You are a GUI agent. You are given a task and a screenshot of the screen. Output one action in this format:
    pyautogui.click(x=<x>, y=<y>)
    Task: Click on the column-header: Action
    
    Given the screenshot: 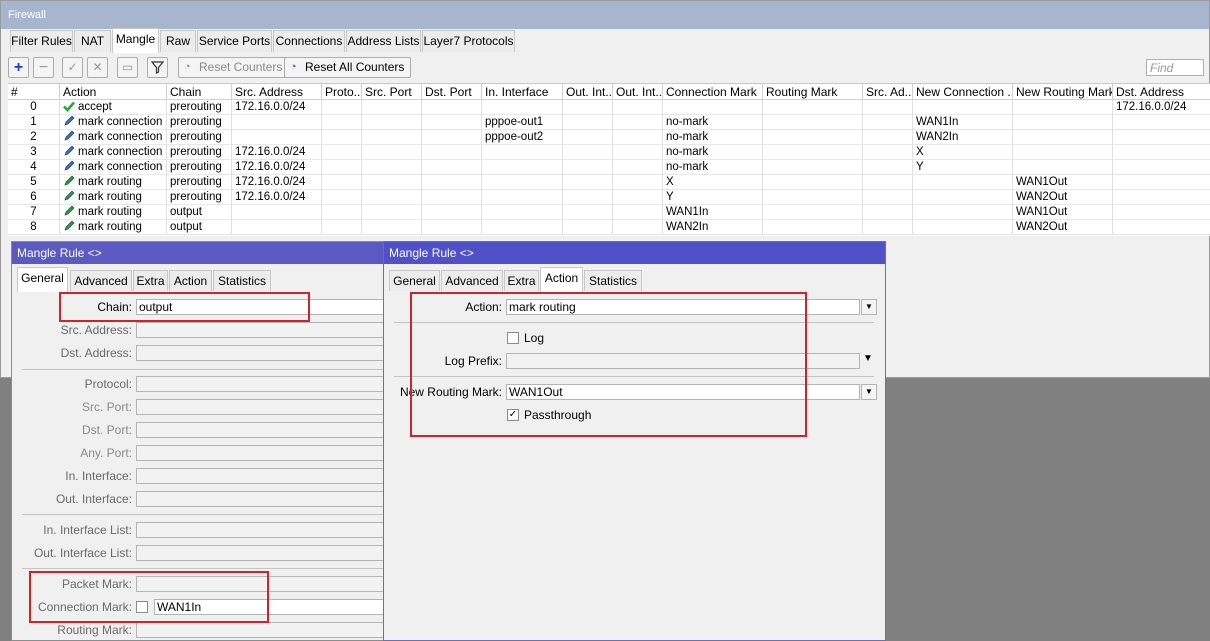 What is the action you would take?
    pyautogui.click(x=113, y=92)
    